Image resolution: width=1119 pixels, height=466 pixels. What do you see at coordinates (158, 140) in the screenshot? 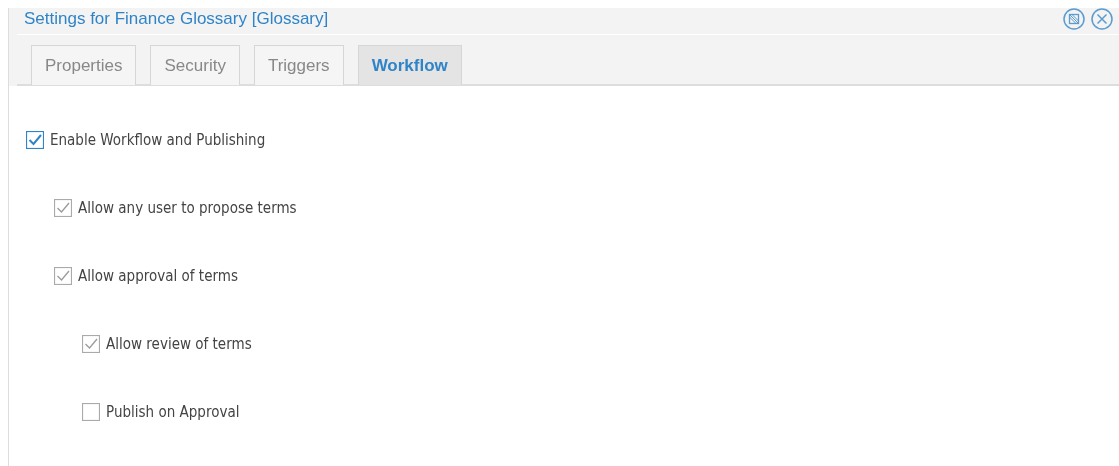
I see `checkbox-label: Enable Workflow and Publishing` at bounding box center [158, 140].